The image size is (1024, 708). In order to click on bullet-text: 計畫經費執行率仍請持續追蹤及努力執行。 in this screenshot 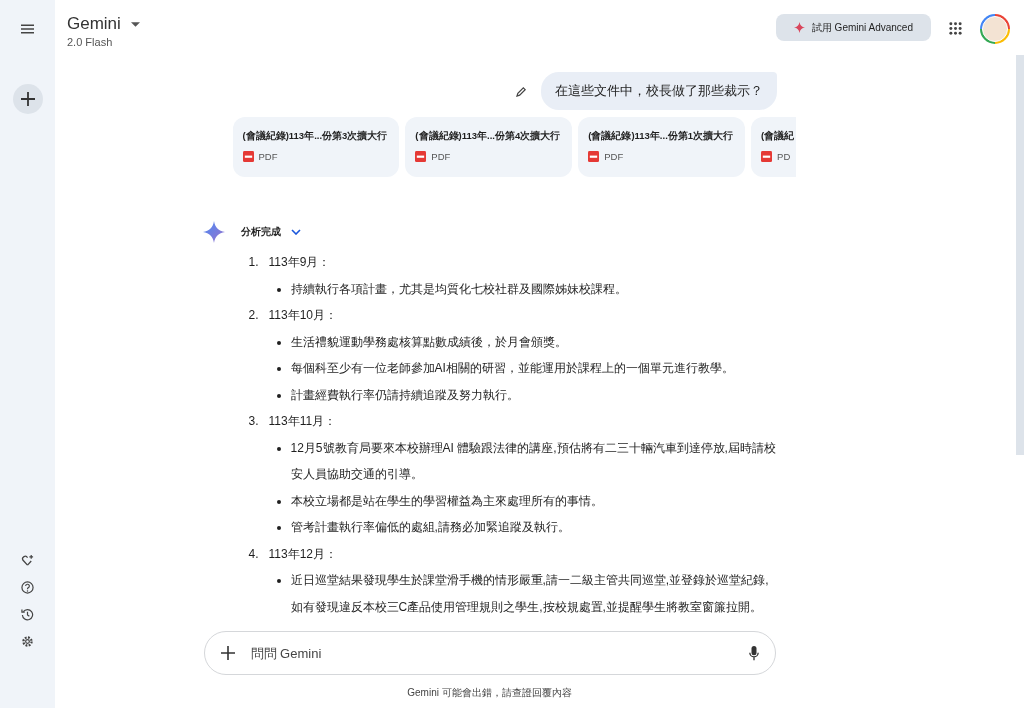, I will do `click(405, 395)`.